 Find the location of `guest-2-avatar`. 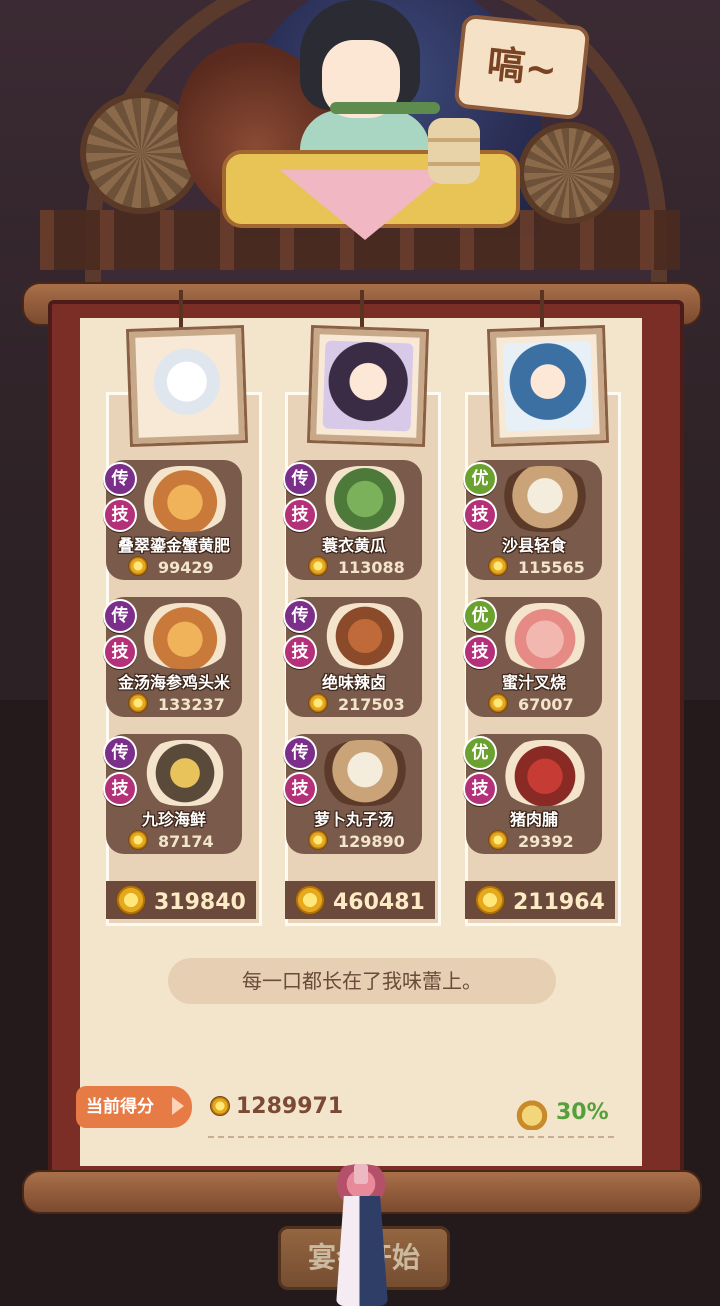

guest-2-avatar is located at coordinates (368, 386).